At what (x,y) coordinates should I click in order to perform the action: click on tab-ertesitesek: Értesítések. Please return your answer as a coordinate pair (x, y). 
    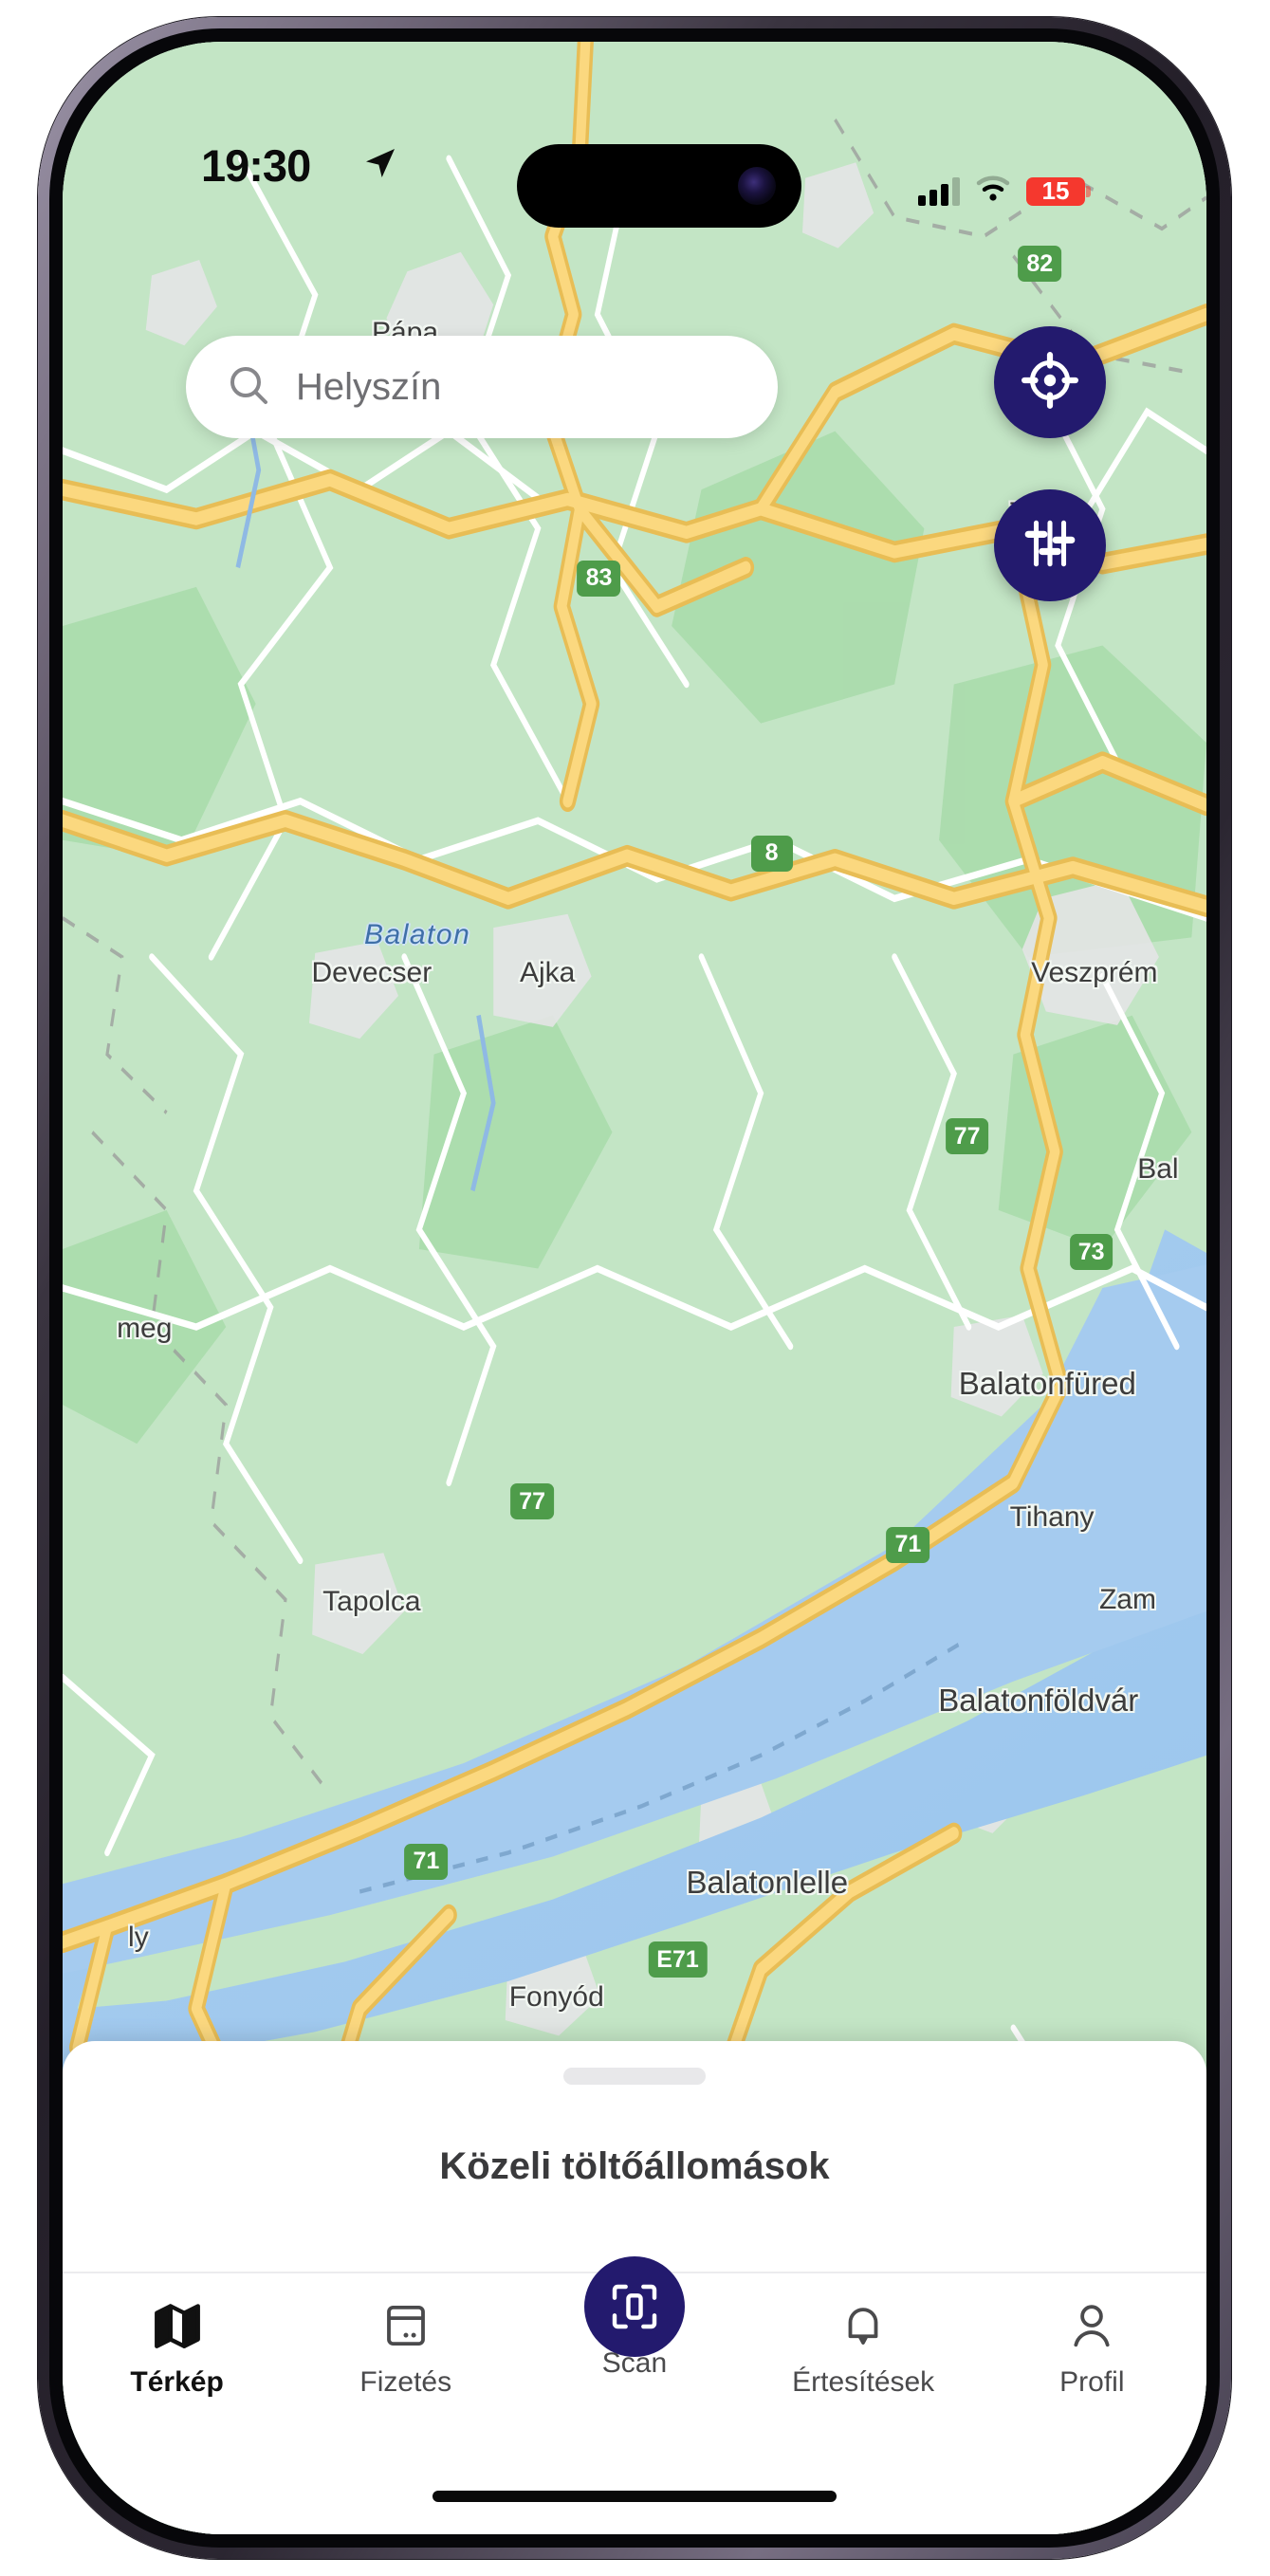
    Looking at the image, I should click on (863, 2347).